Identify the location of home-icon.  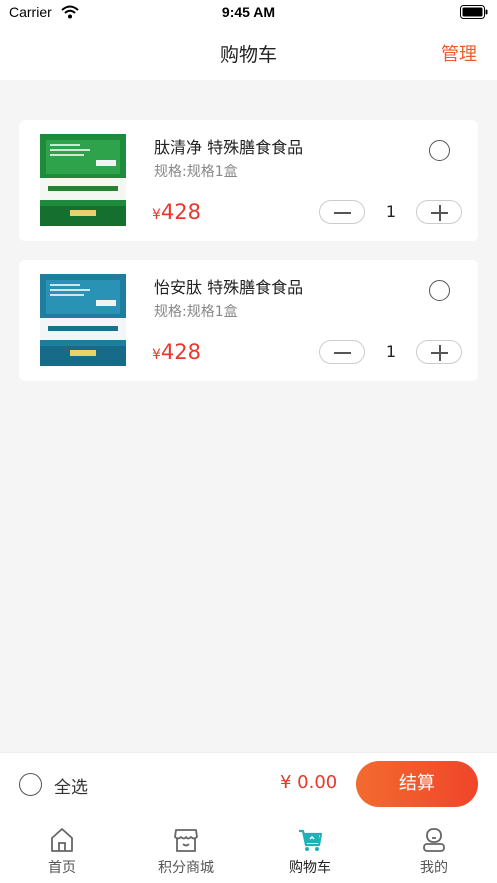
(62, 840).